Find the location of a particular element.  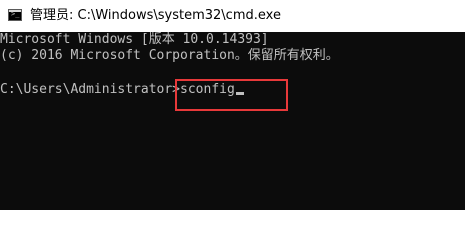

cmd-icon-prompt: >_ is located at coordinates (15, 14).